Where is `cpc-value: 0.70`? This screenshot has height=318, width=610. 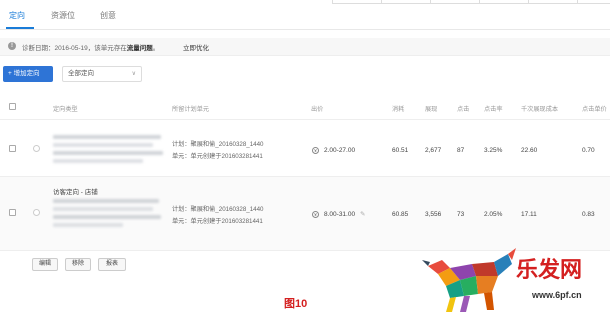 cpc-value: 0.70 is located at coordinates (588, 150).